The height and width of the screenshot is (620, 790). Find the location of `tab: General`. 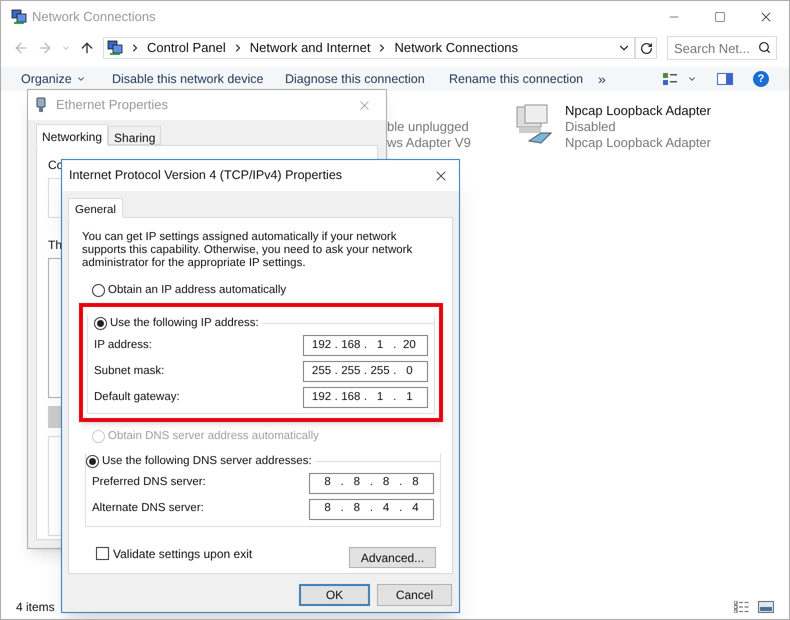

tab: General is located at coordinates (95, 208).